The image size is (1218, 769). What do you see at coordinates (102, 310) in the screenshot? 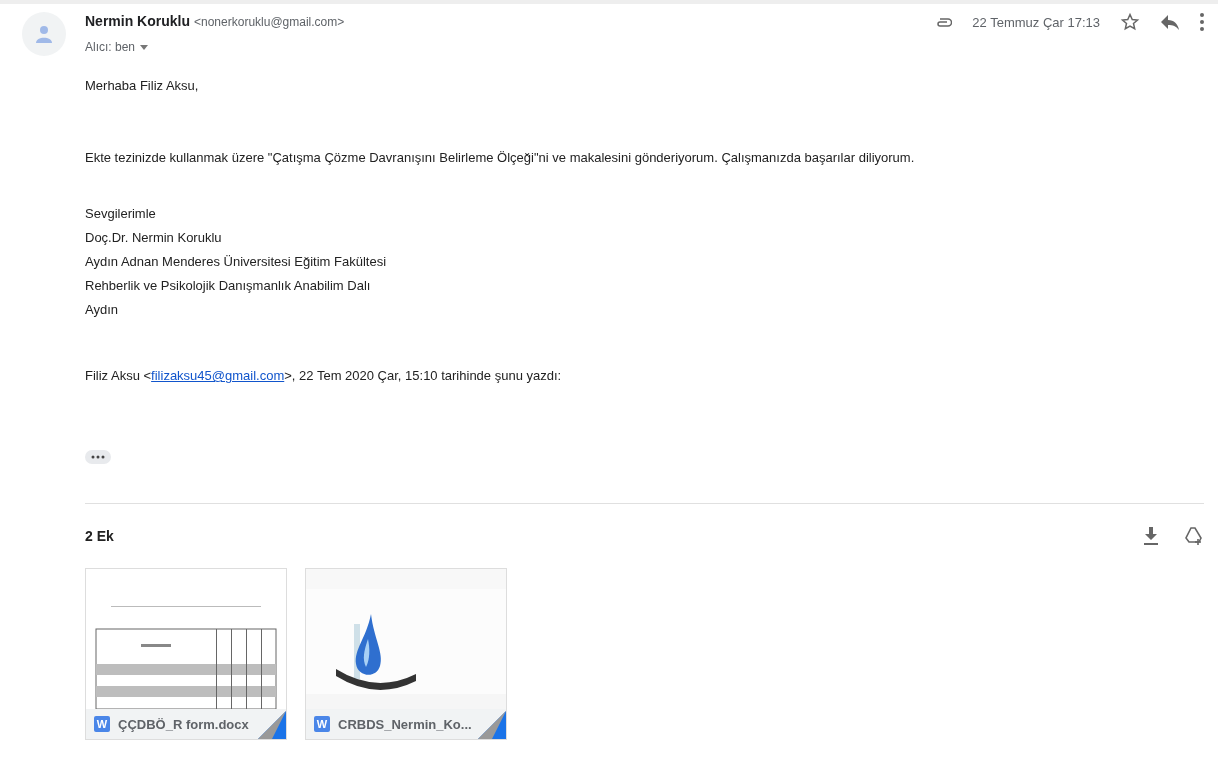
I see `signature-line: Aydın` at bounding box center [102, 310].